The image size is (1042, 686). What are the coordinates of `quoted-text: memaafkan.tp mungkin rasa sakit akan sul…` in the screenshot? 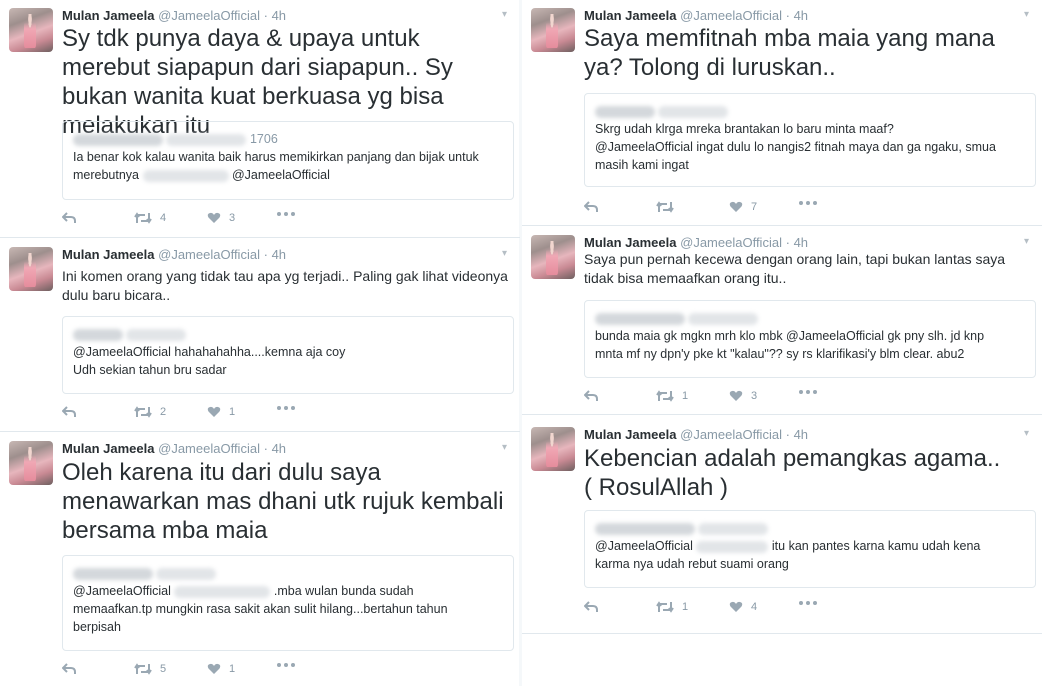 It's located at (260, 609).